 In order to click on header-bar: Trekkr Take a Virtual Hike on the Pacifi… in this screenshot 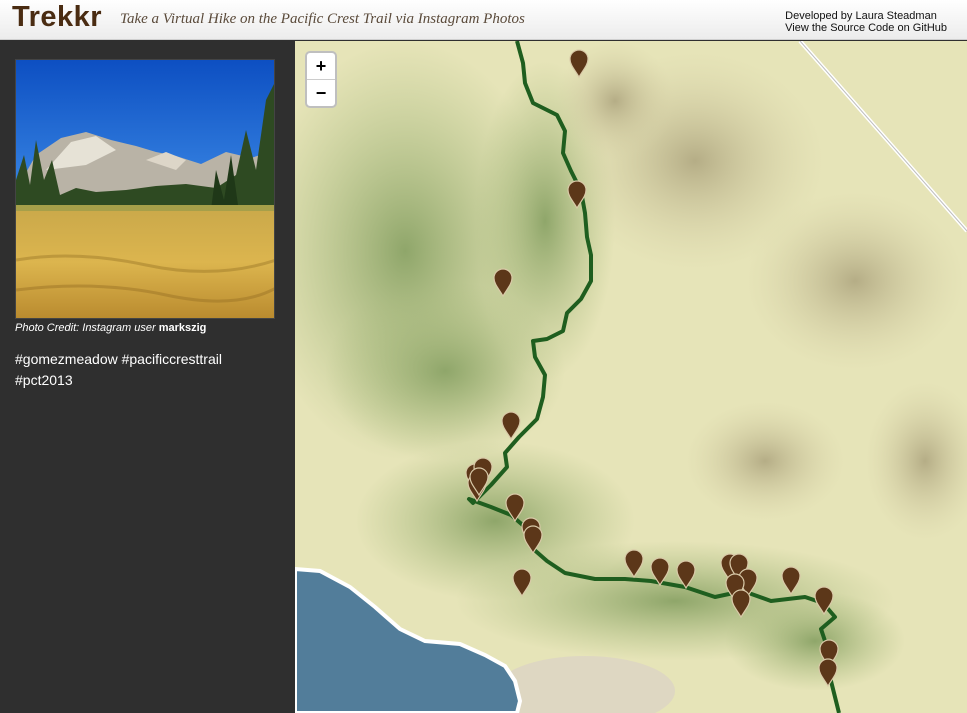, I will do `click(483, 20)`.